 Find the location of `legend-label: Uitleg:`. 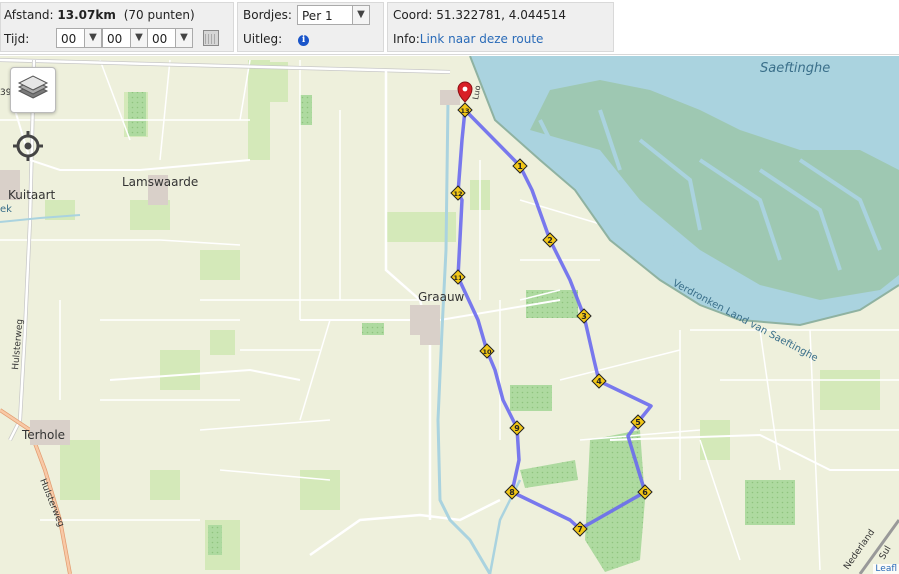

legend-label: Uitleg: is located at coordinates (263, 39).